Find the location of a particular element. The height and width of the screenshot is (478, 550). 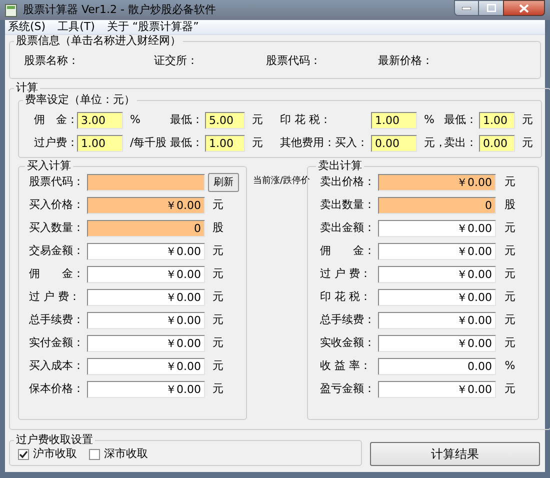

field-label: 卖出数量： is located at coordinates (348, 205).